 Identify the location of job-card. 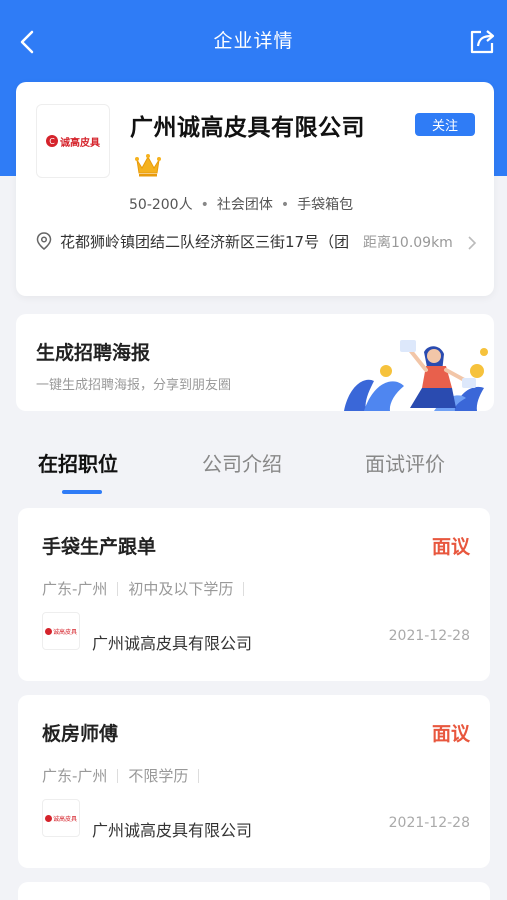
(254, 891).